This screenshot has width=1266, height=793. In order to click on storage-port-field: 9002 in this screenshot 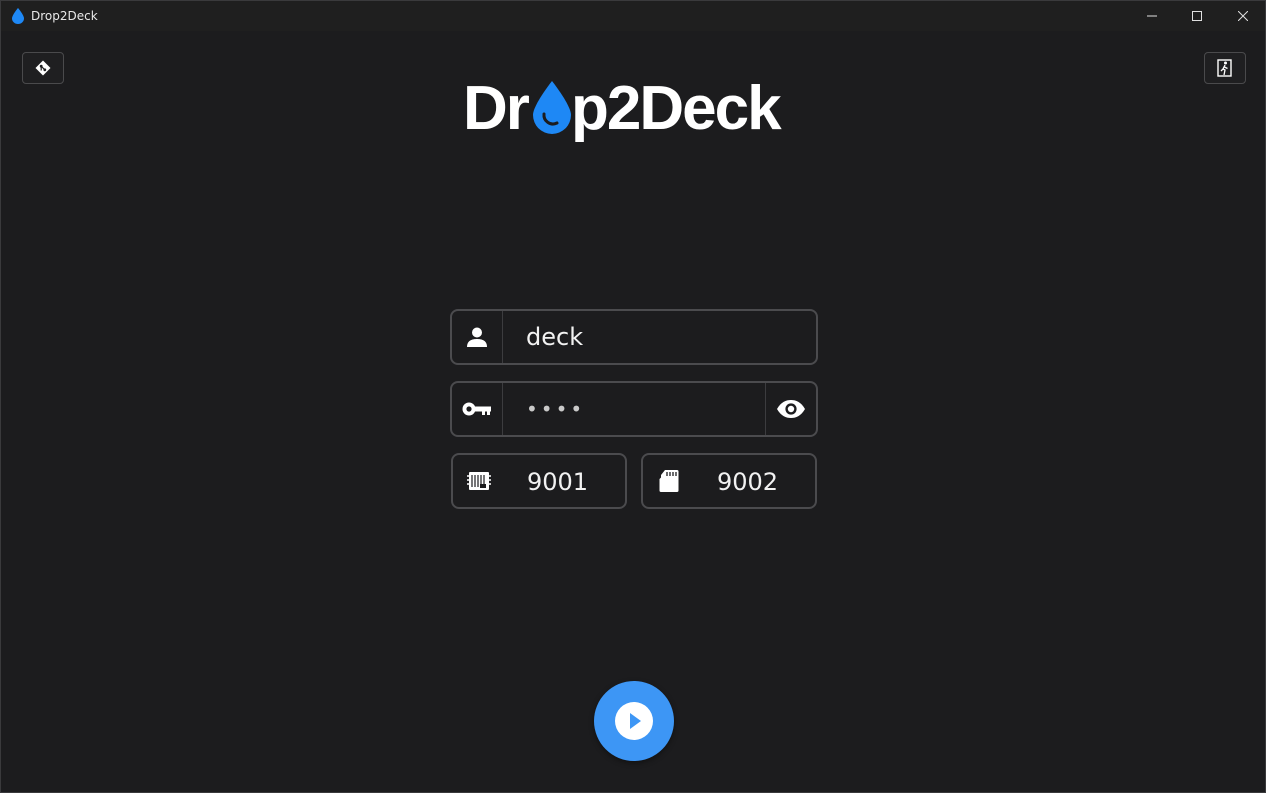, I will do `click(729, 481)`.